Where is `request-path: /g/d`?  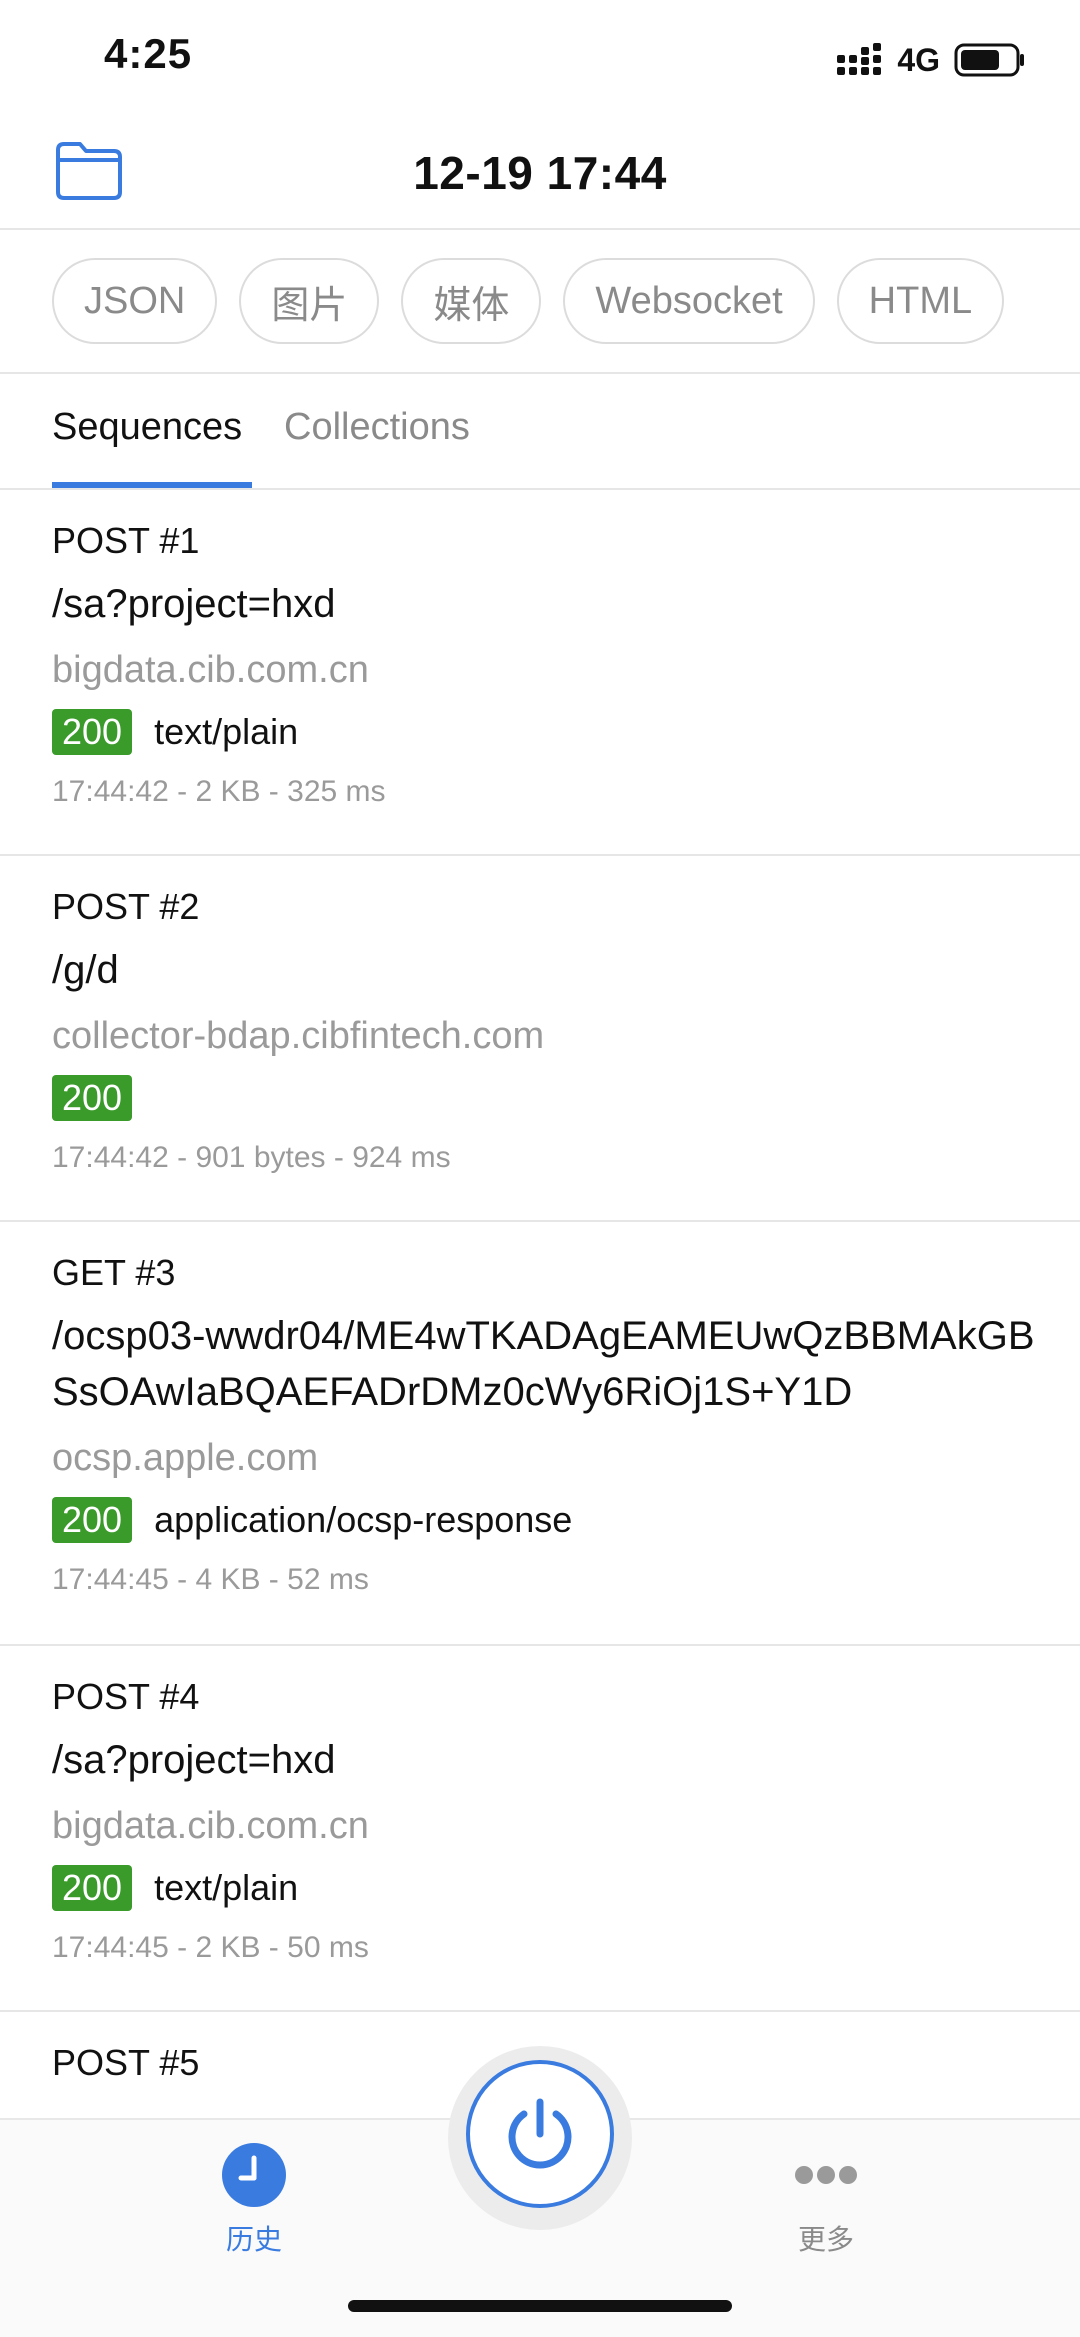 request-path: /g/d is located at coordinates (85, 970).